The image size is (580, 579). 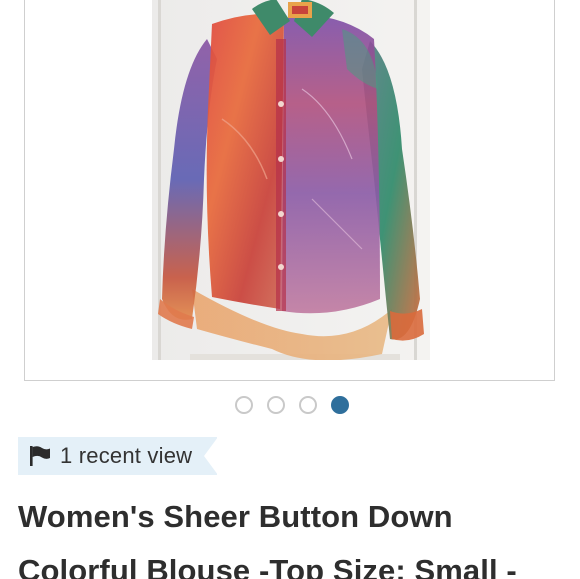 What do you see at coordinates (290, 407) in the screenshot?
I see `carousel-pagination` at bounding box center [290, 407].